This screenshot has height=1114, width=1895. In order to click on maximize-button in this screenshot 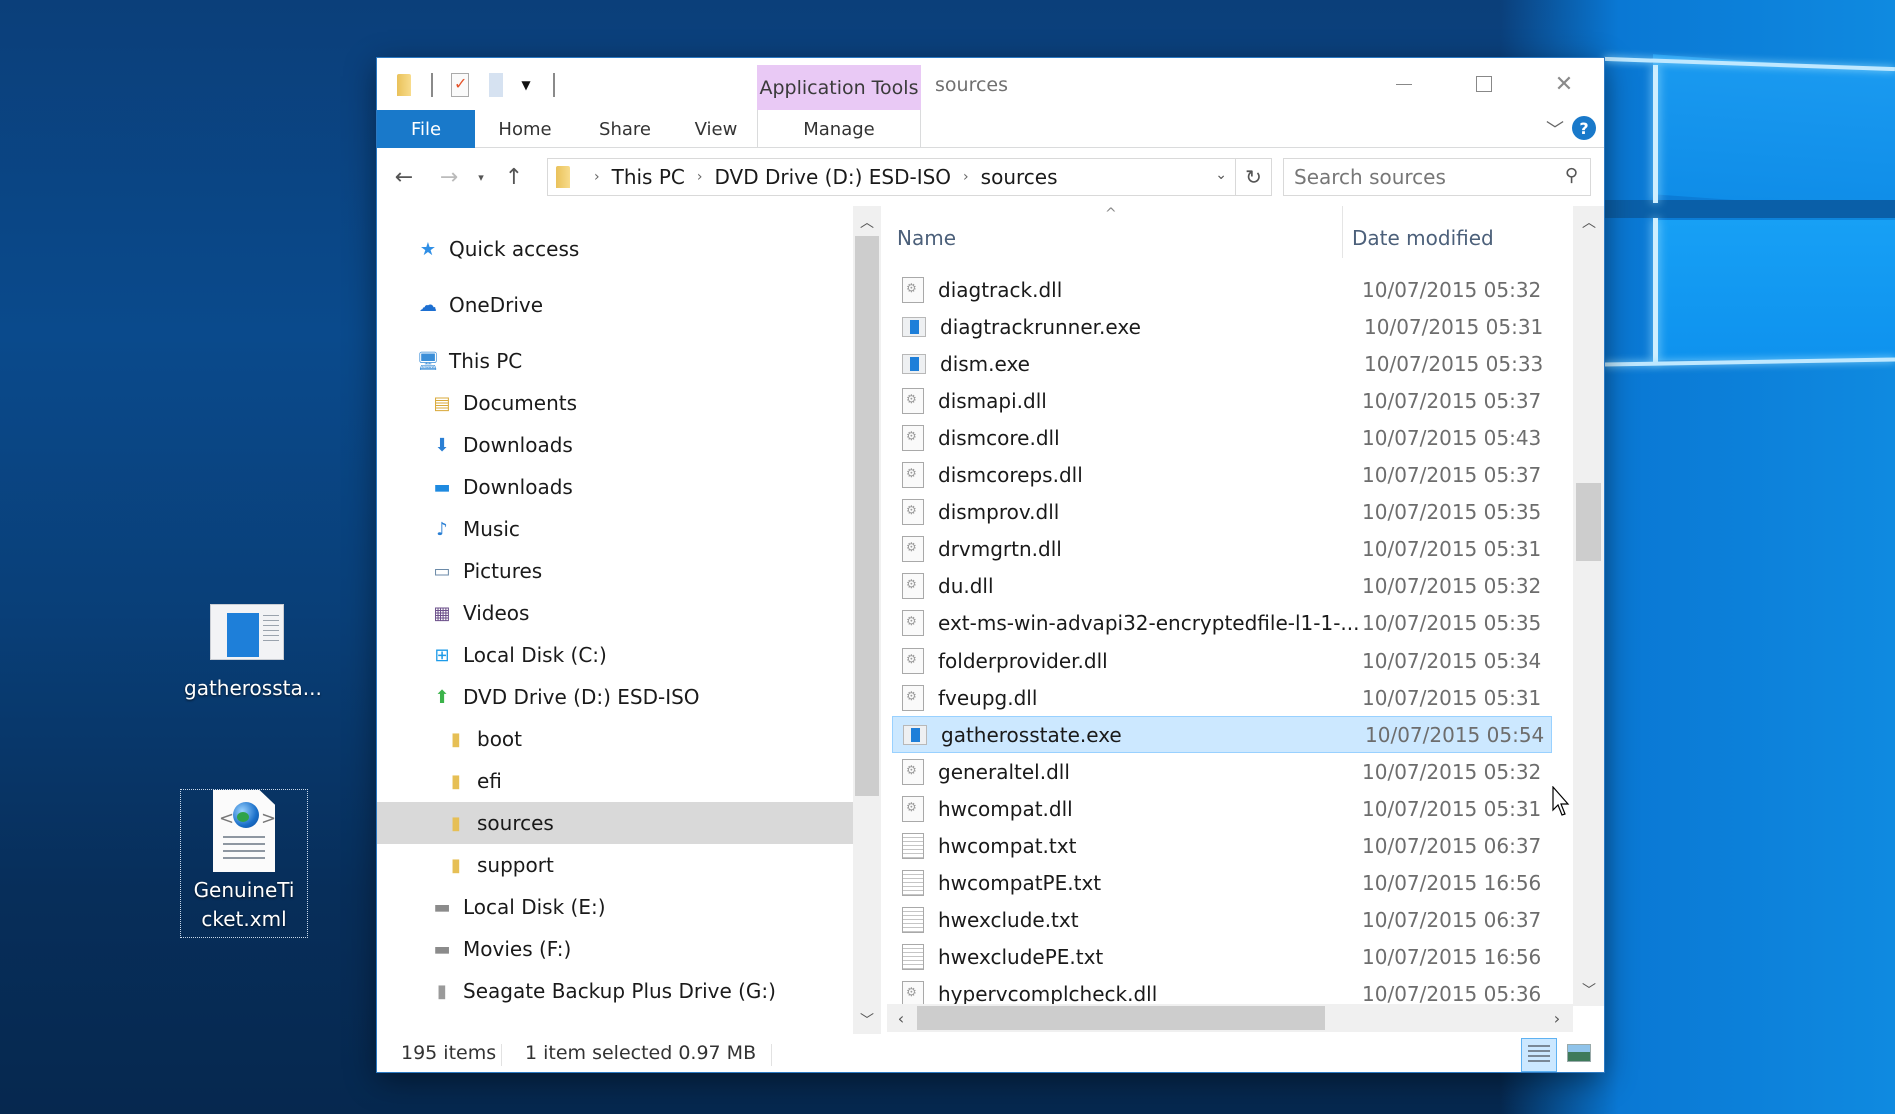, I will do `click(1484, 84)`.